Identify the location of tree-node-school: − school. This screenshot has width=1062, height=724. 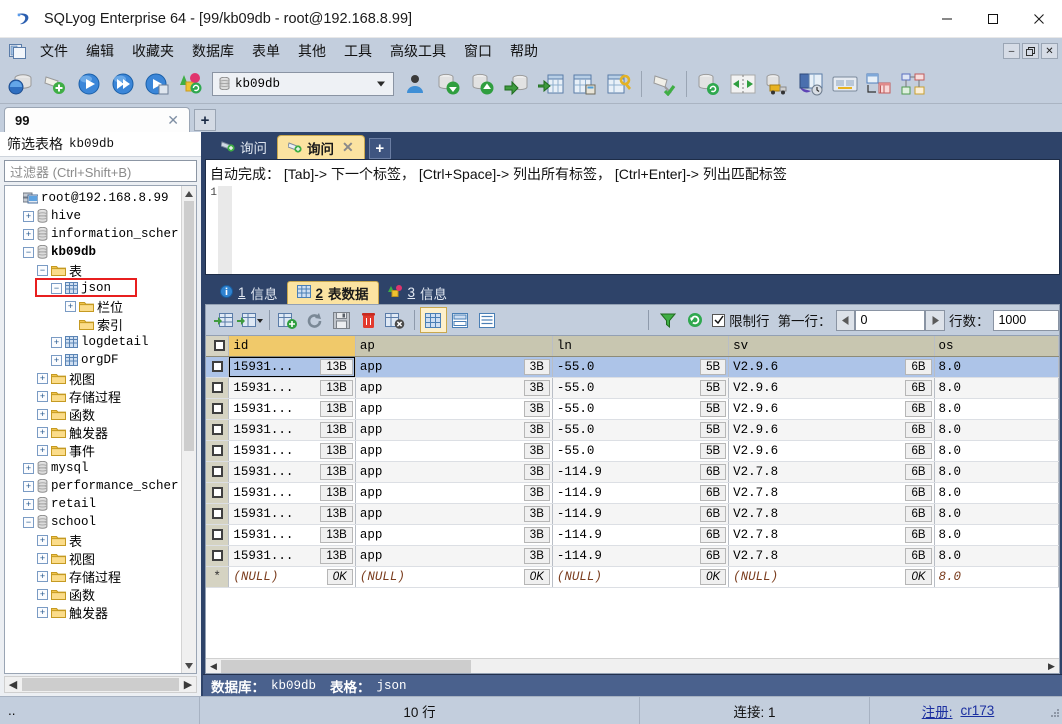
(94, 522).